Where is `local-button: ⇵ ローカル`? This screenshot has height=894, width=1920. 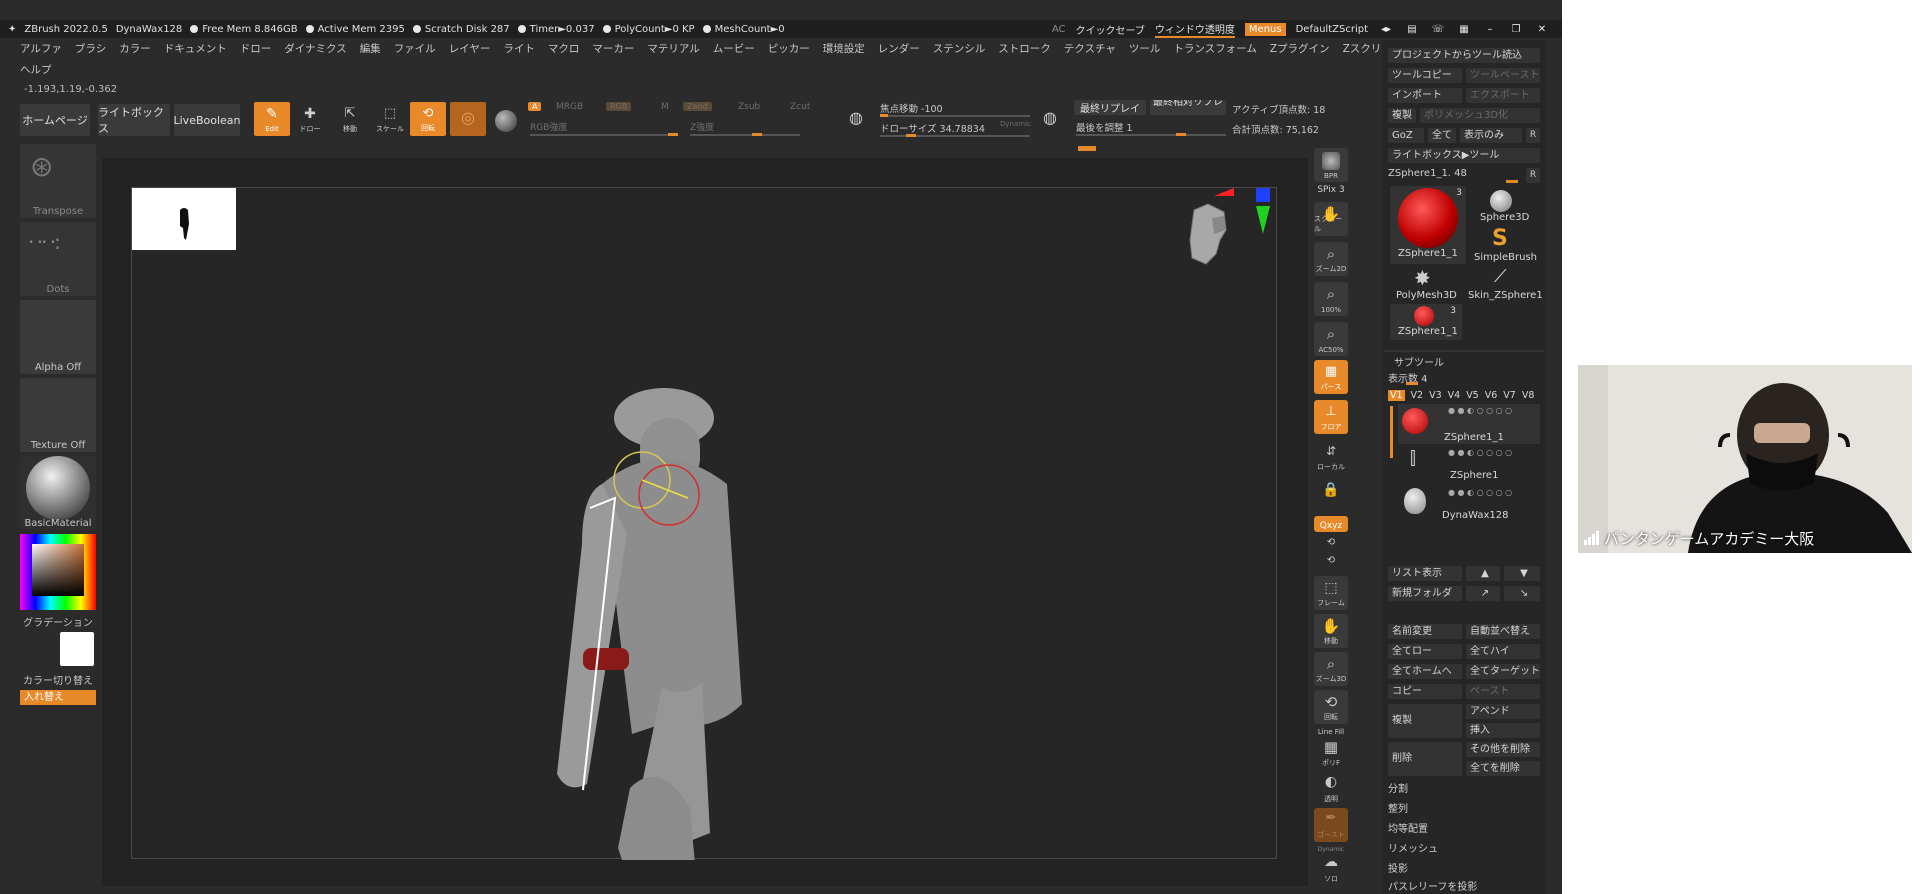 local-button: ⇵ ローカル is located at coordinates (1331, 457).